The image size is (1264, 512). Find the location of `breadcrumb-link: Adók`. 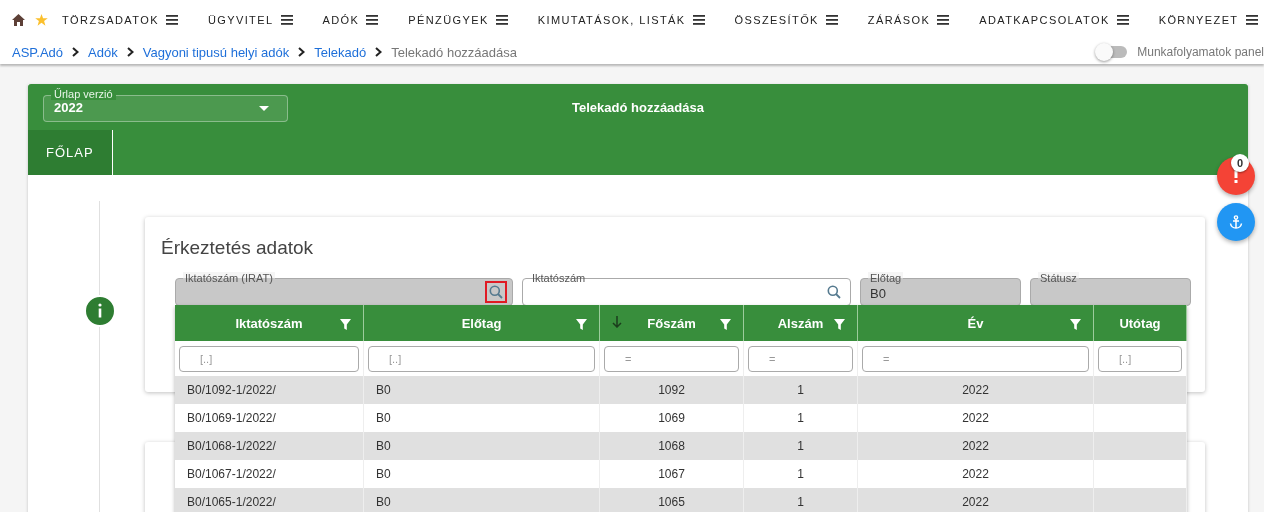

breadcrumb-link: Adók is located at coordinates (103, 52).